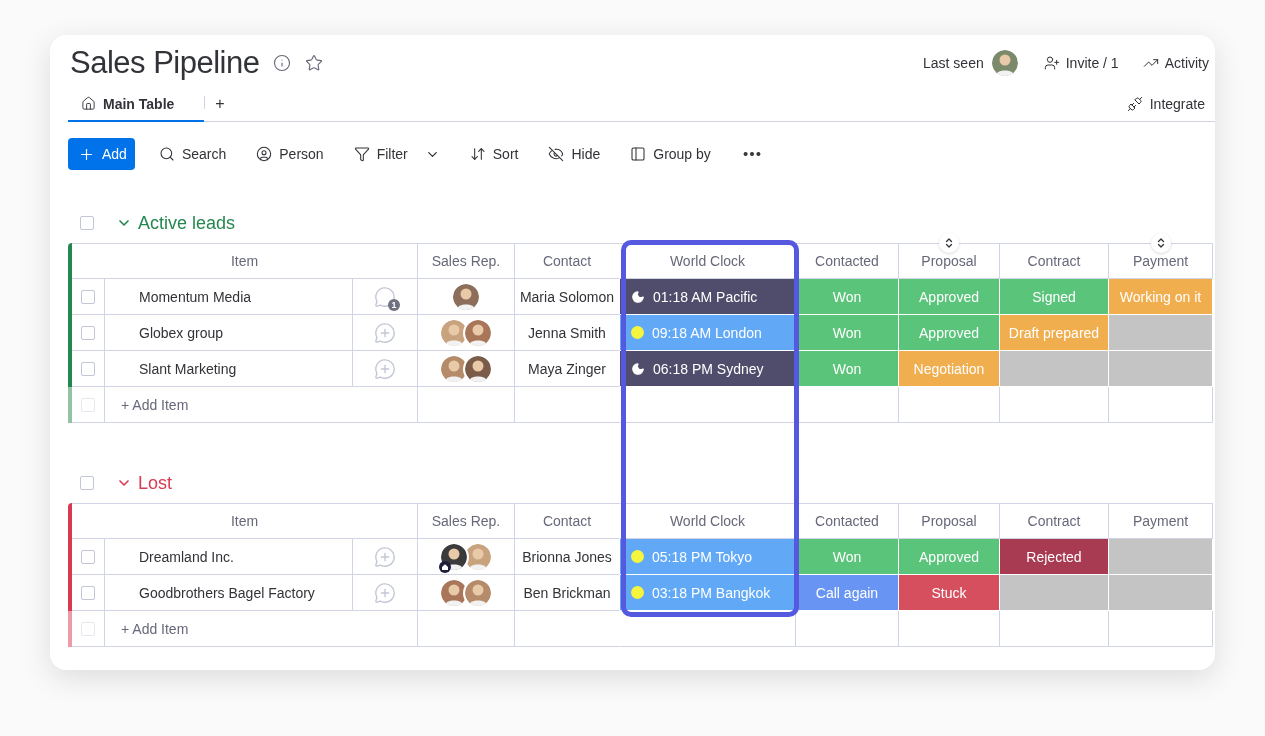  Describe the element at coordinates (220, 104) in the screenshot. I see `add-tab-button: +` at that location.